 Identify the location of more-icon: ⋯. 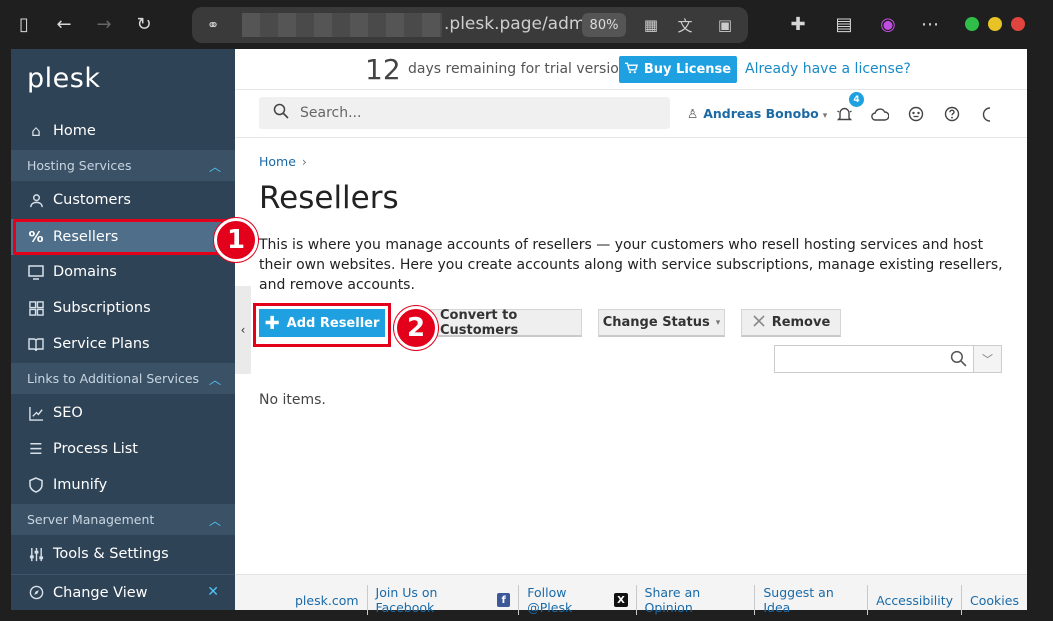
(930, 24).